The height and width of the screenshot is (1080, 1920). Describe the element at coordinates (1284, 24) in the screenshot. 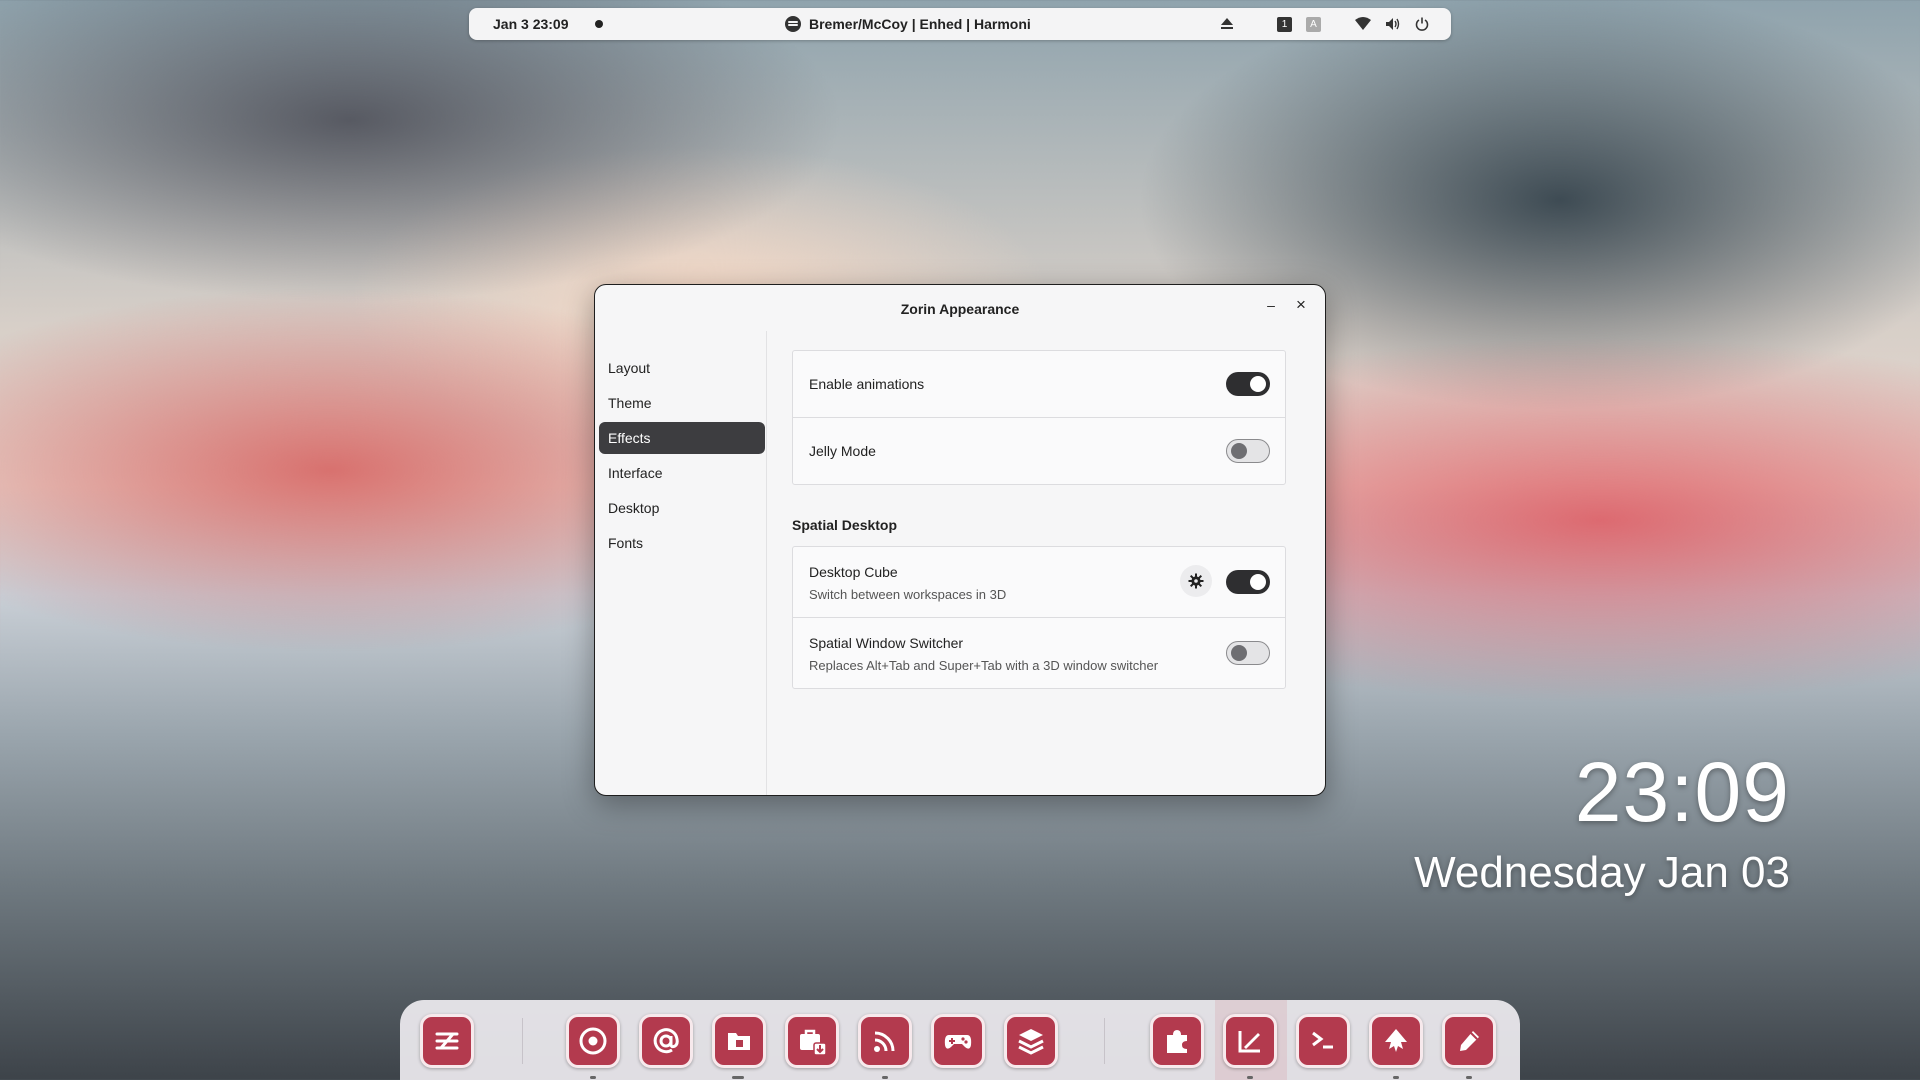

I see `keyboard-layout-icon: 1` at that location.